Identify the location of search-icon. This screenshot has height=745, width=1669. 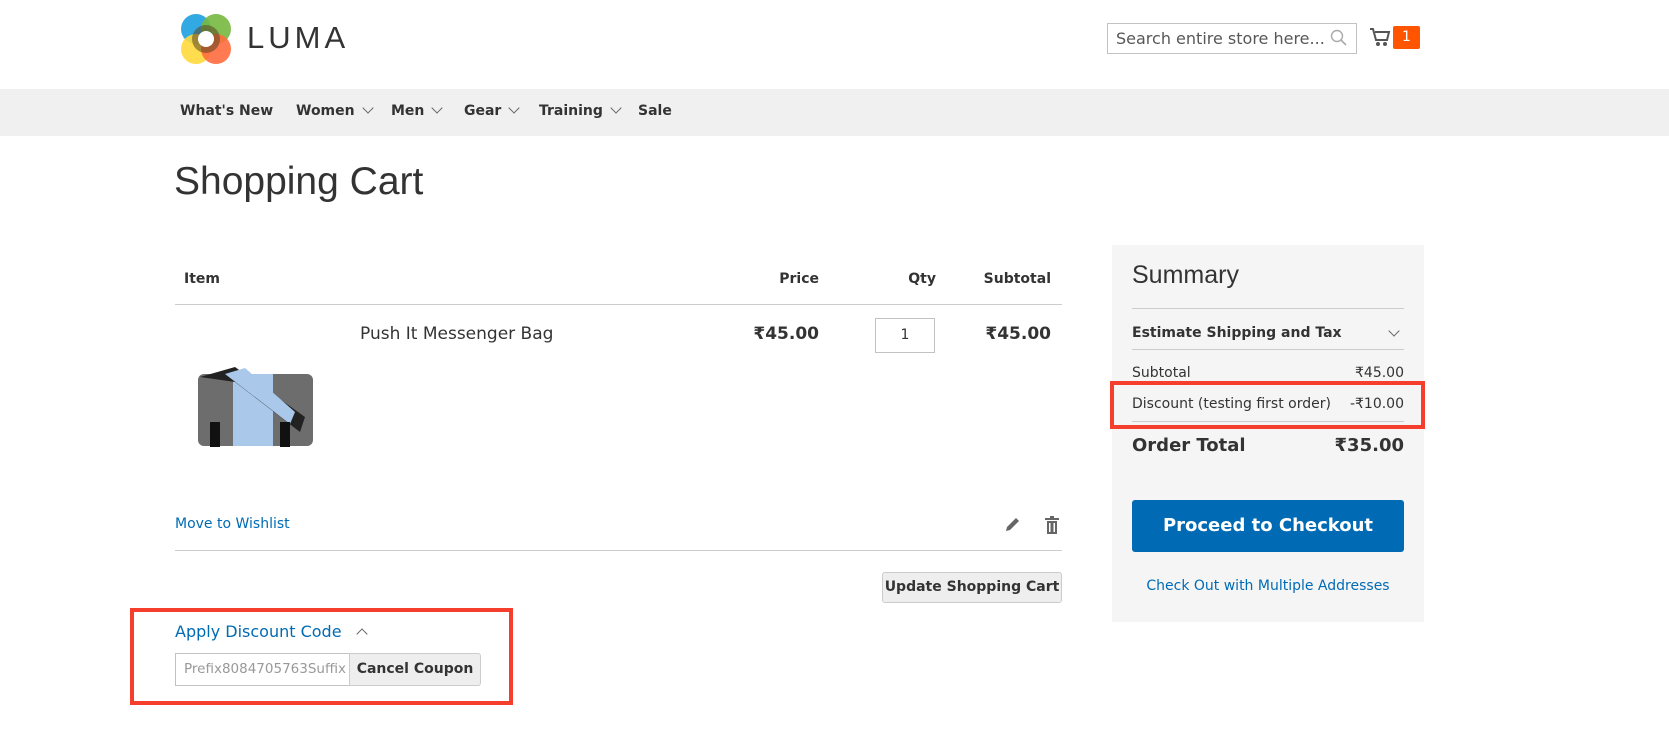
(1339, 38).